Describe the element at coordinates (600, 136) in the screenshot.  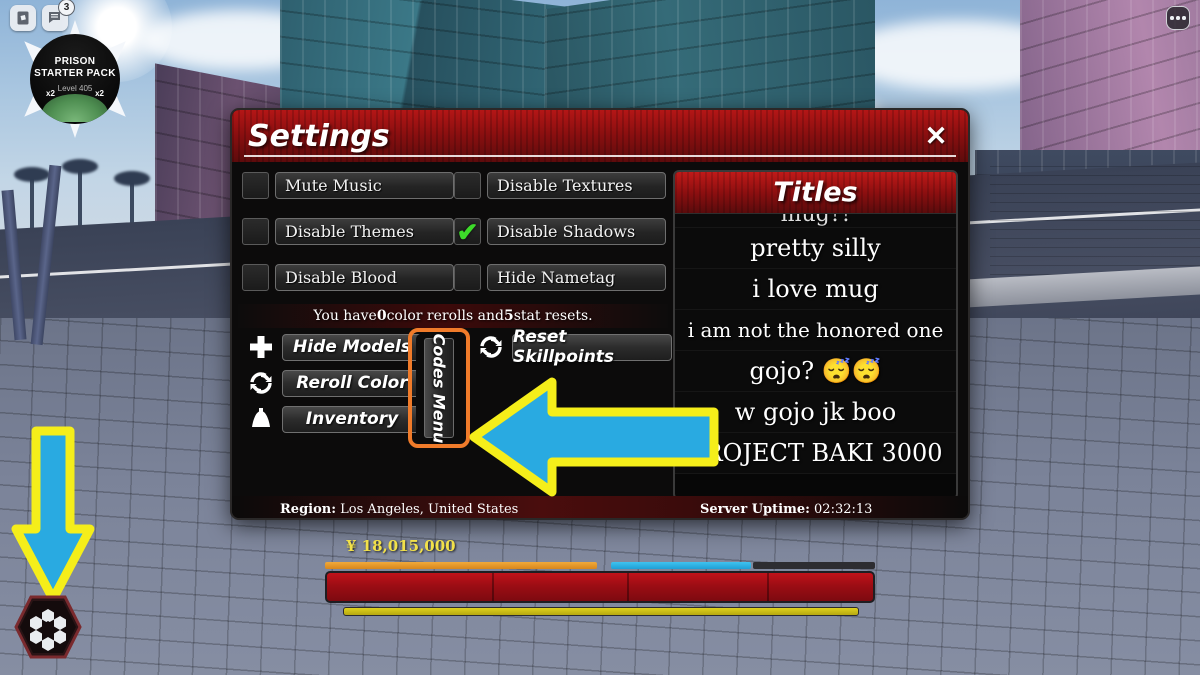
I see `settings-title-bar: Settings ✕` at that location.